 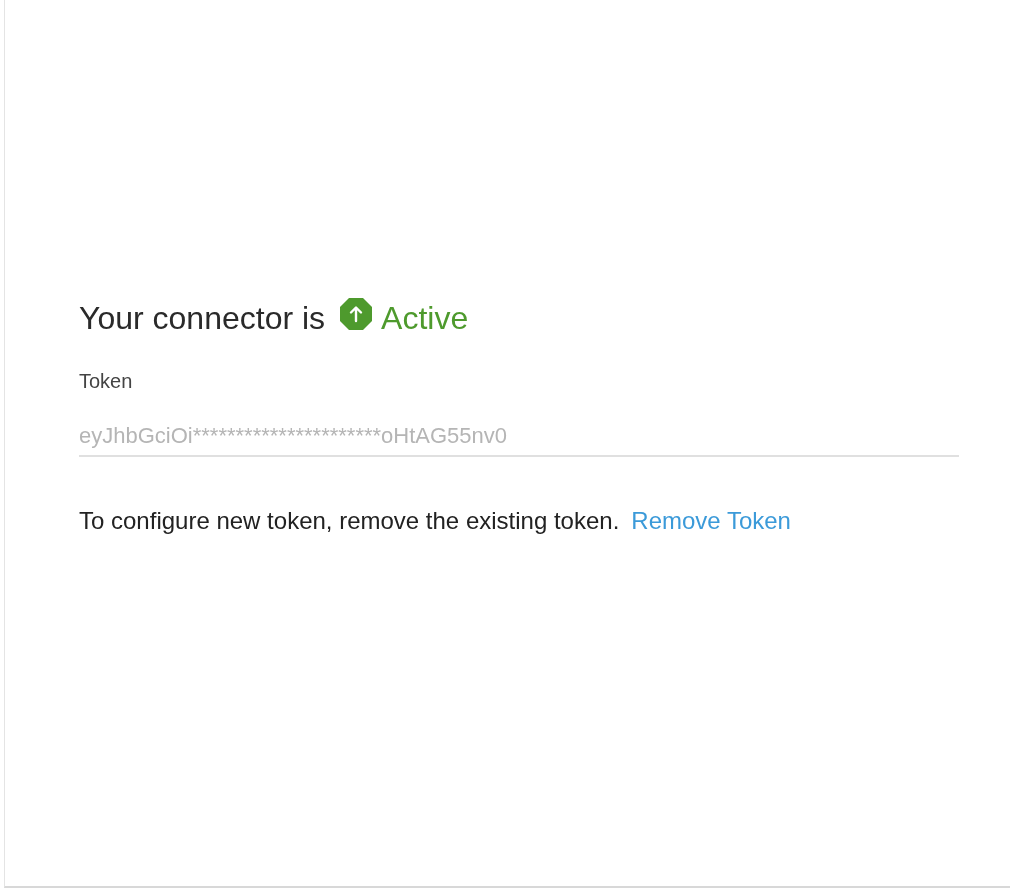 What do you see at coordinates (425, 318) in the screenshot?
I see `status-label: Active` at bounding box center [425, 318].